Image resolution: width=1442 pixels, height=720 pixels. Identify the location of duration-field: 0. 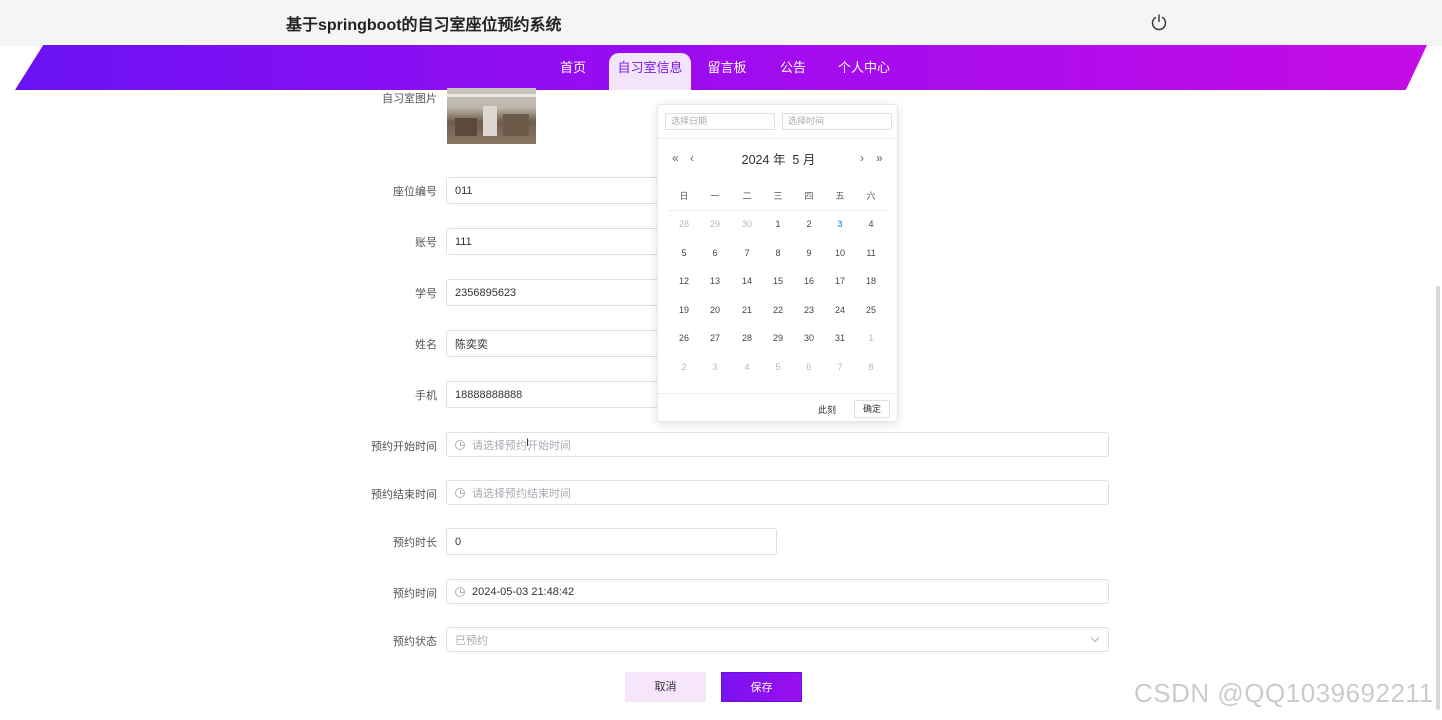
(611, 541).